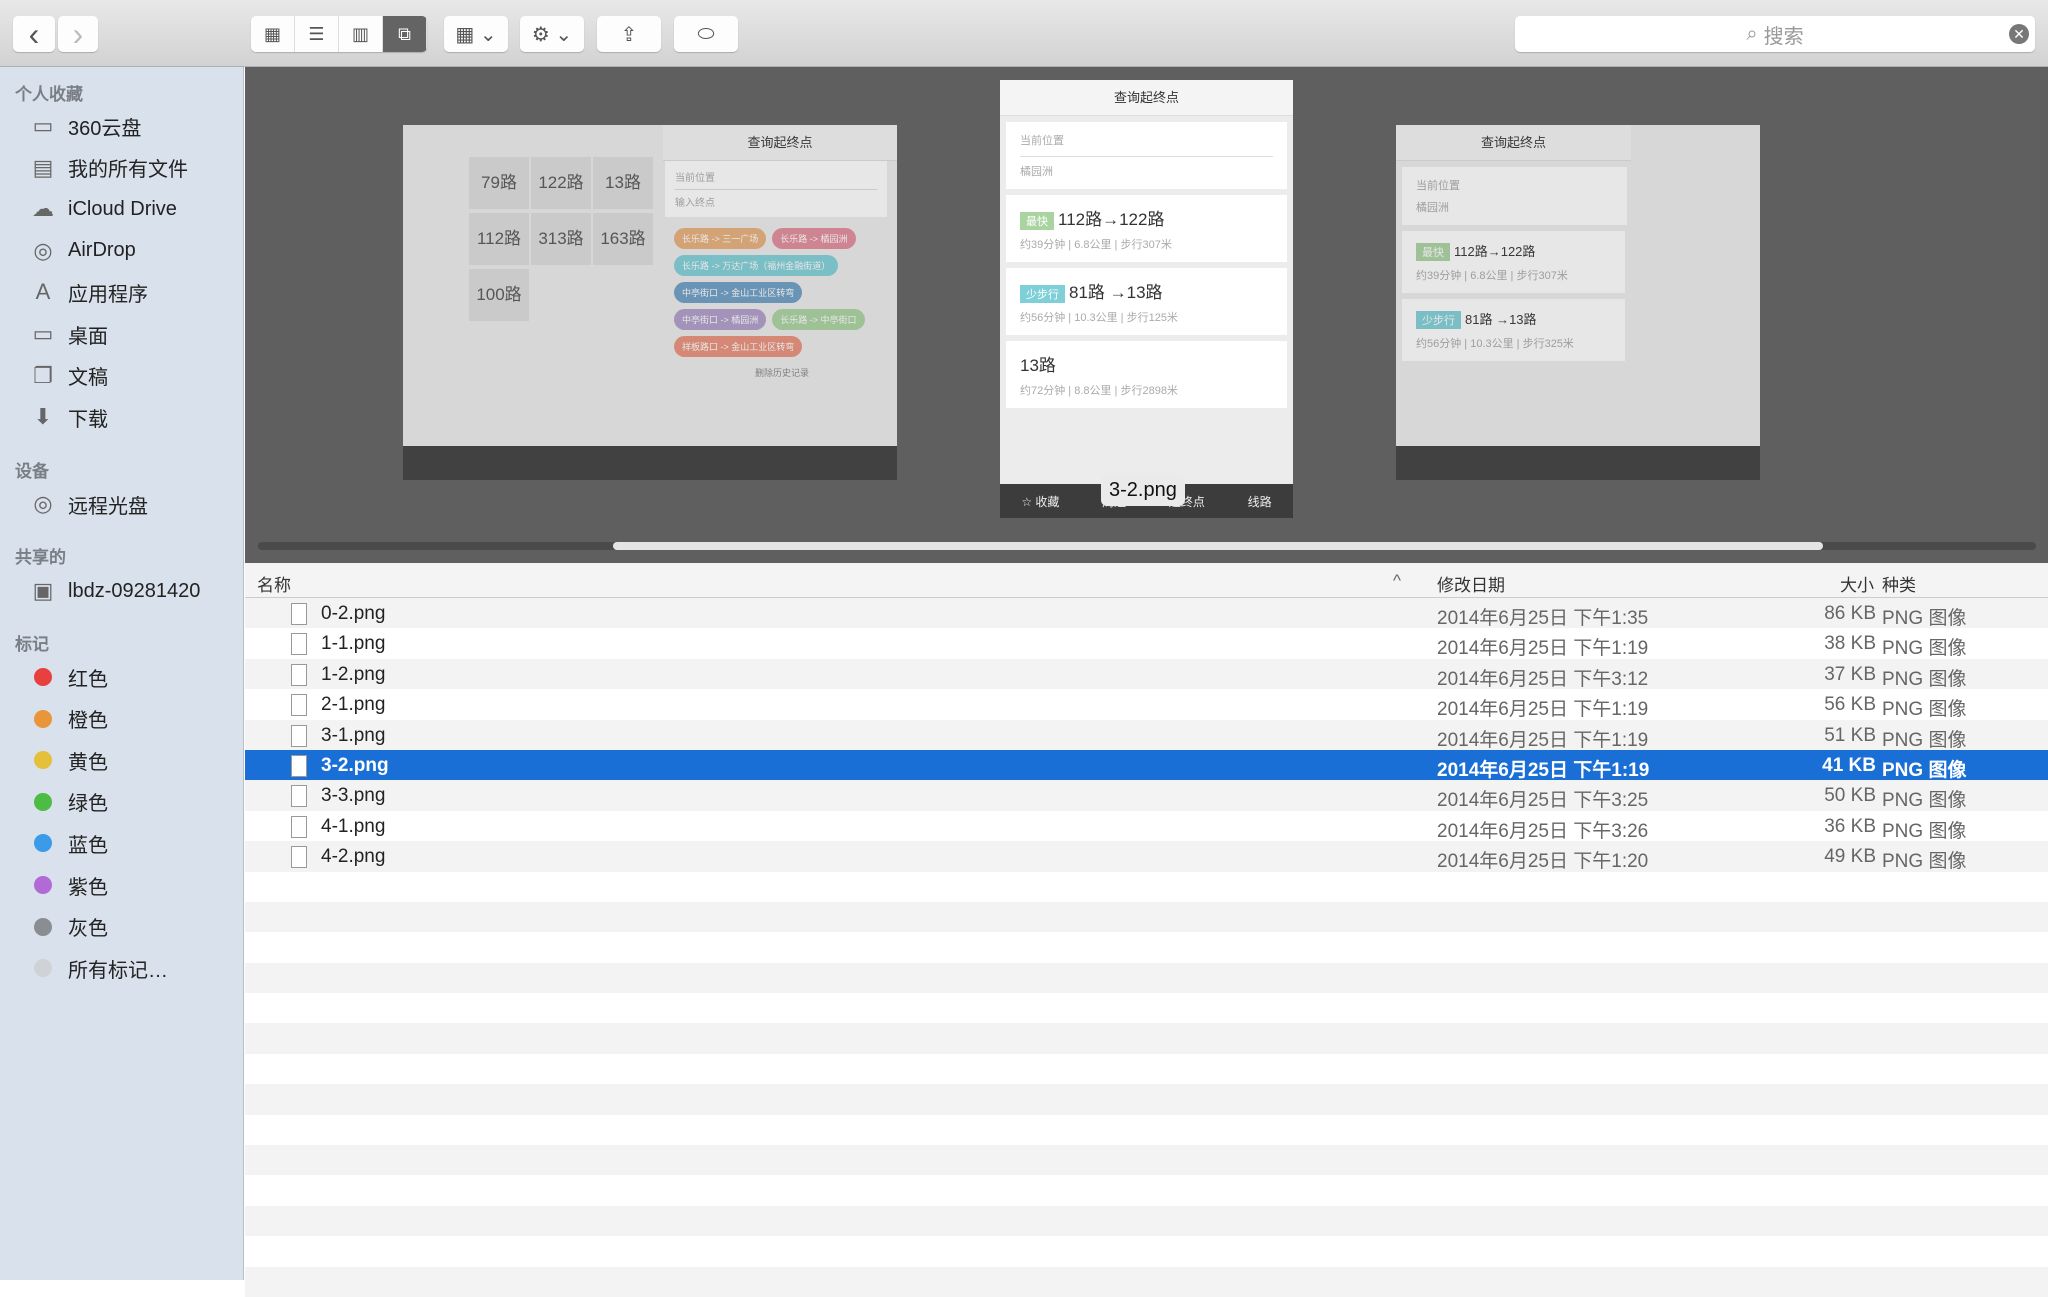 This screenshot has height=1297, width=2048. Describe the element at coordinates (1857, 583) in the screenshot. I see `column-size: 大小` at that location.